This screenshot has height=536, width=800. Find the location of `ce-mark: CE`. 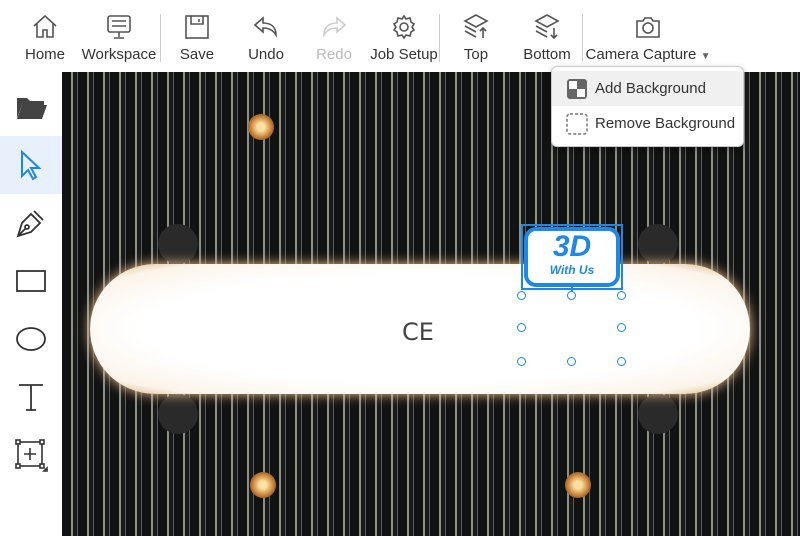

ce-mark: CE is located at coordinates (418, 332).